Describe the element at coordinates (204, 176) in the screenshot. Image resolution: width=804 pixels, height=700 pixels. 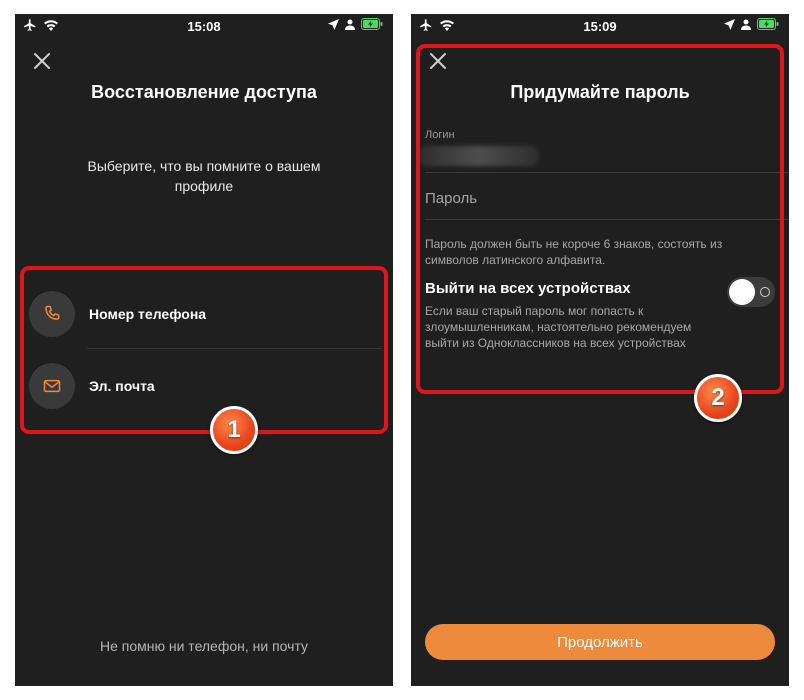
I see `page-subtitle: Выберите, что вы помните о вашем профиле` at that location.